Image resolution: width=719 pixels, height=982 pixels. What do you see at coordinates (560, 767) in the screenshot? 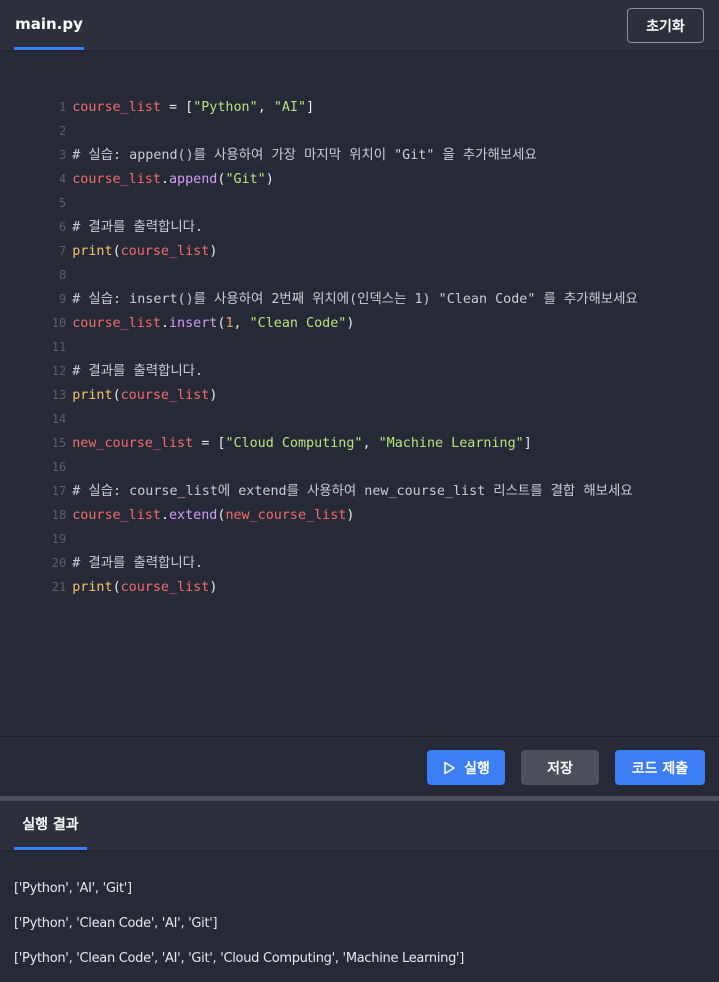
I see `save-button: 저장` at bounding box center [560, 767].